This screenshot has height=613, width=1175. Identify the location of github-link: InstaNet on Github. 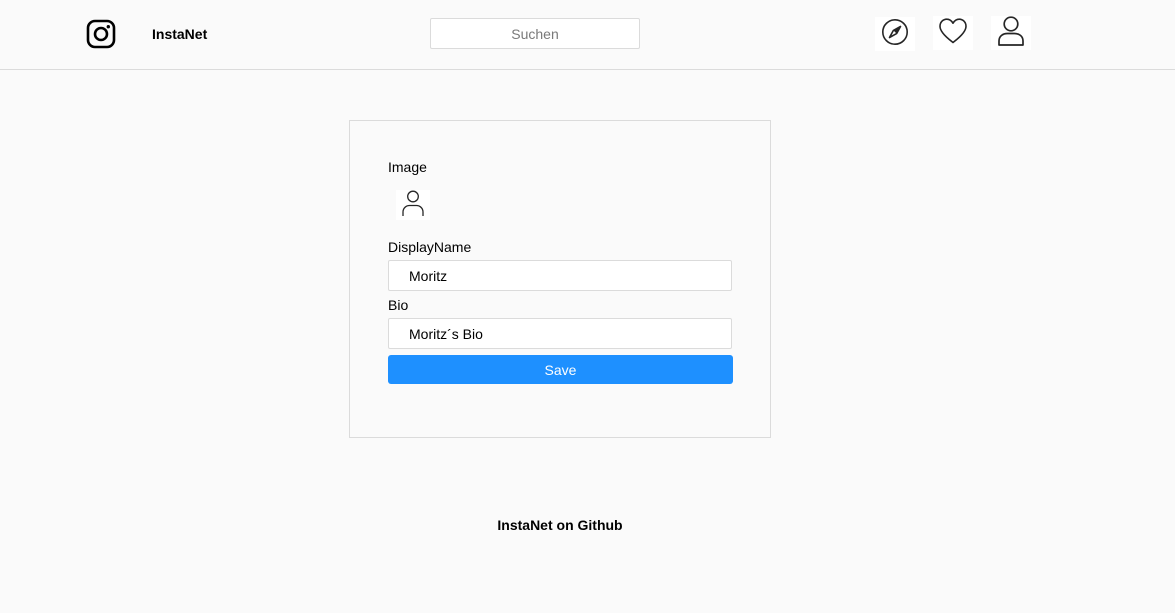
(560, 525).